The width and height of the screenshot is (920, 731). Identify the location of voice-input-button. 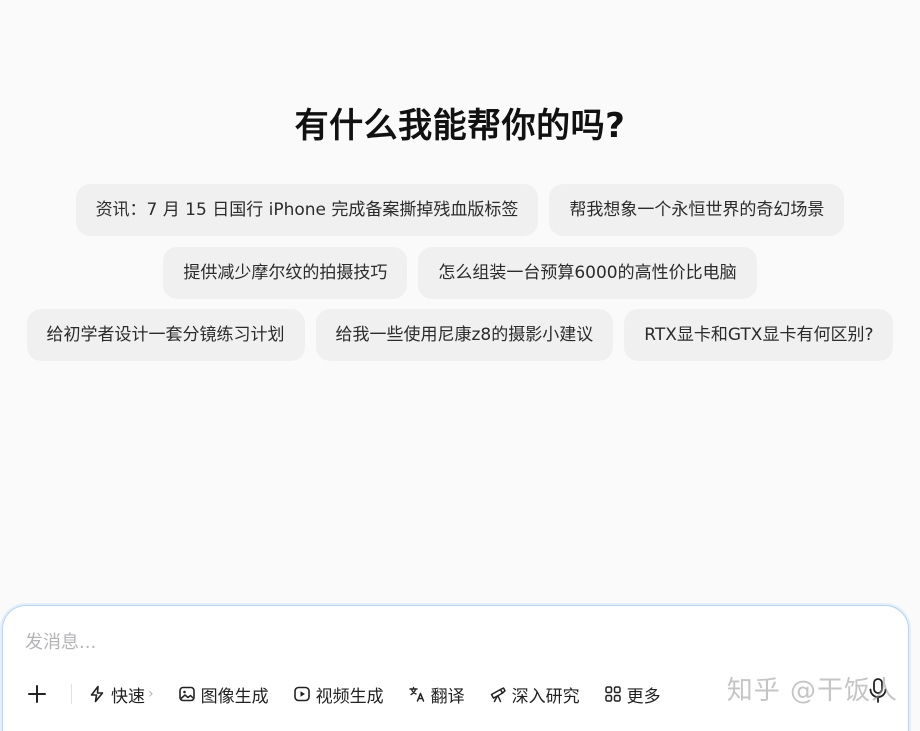
(878, 691).